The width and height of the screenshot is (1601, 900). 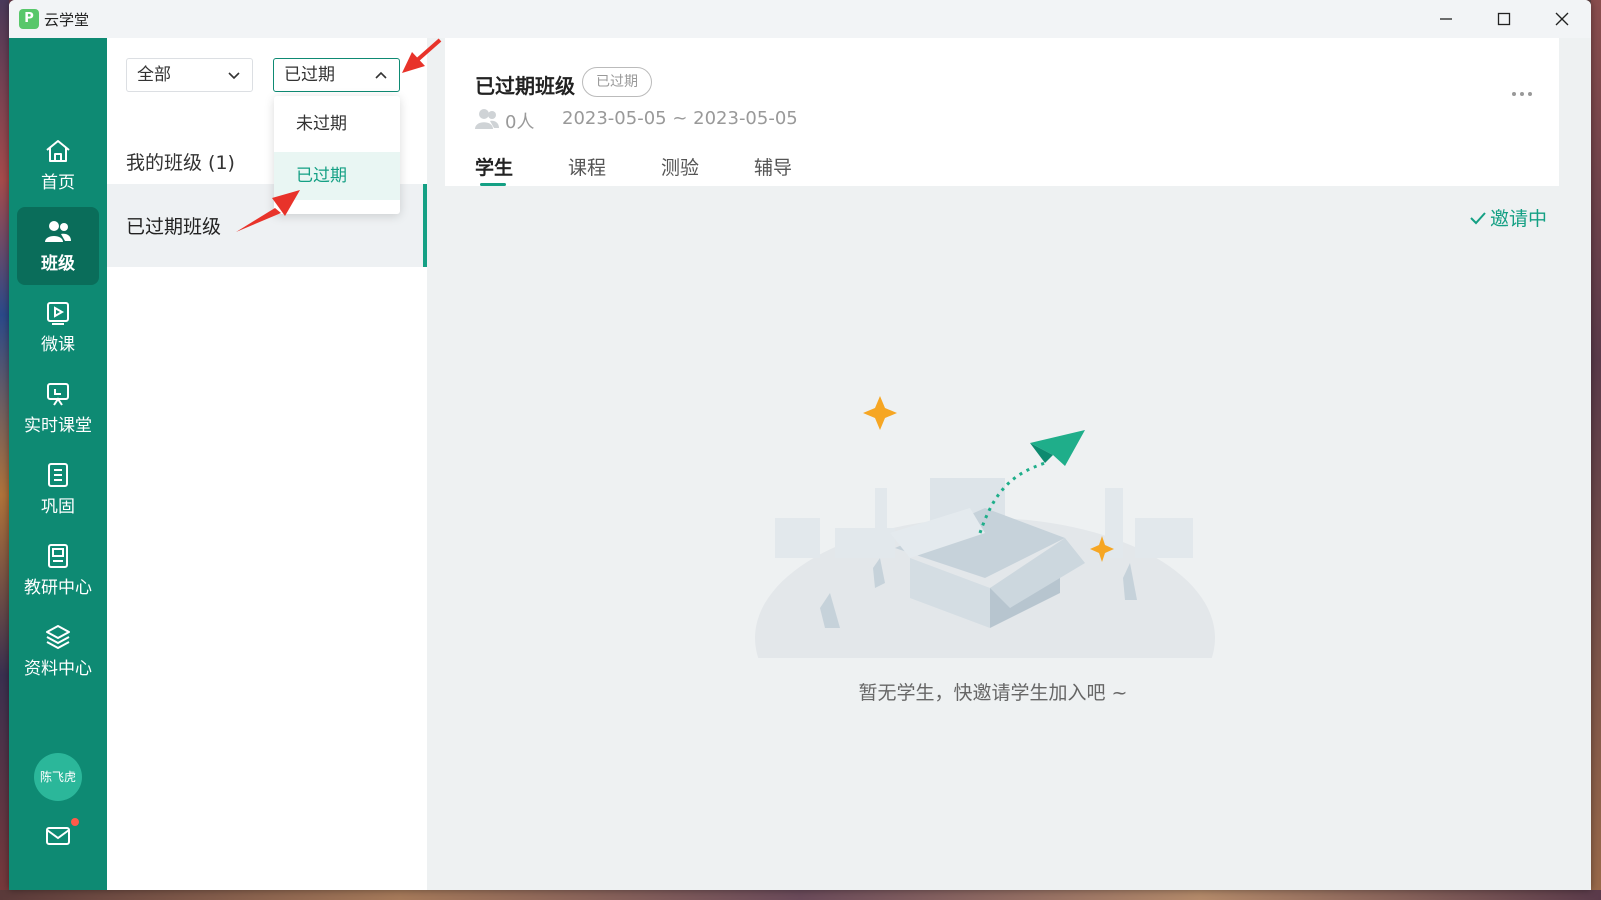 What do you see at coordinates (1518, 219) in the screenshot?
I see `invite-status-label: 邀请中` at bounding box center [1518, 219].